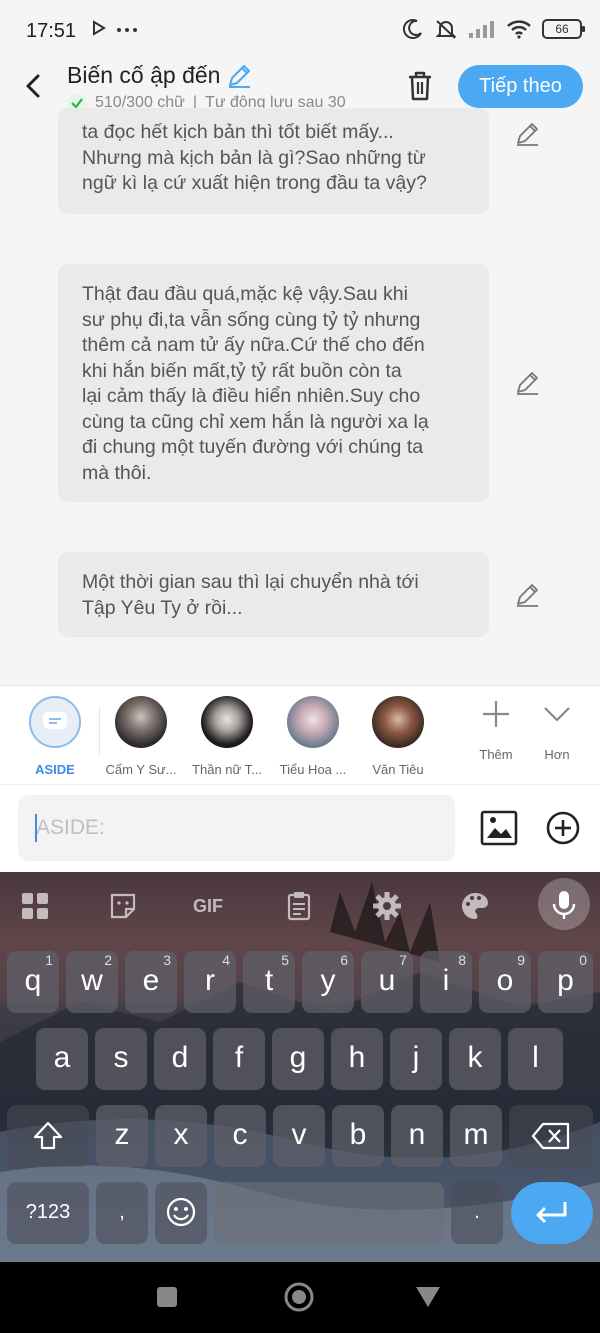  I want to click on mic-icon, so click(564, 905).